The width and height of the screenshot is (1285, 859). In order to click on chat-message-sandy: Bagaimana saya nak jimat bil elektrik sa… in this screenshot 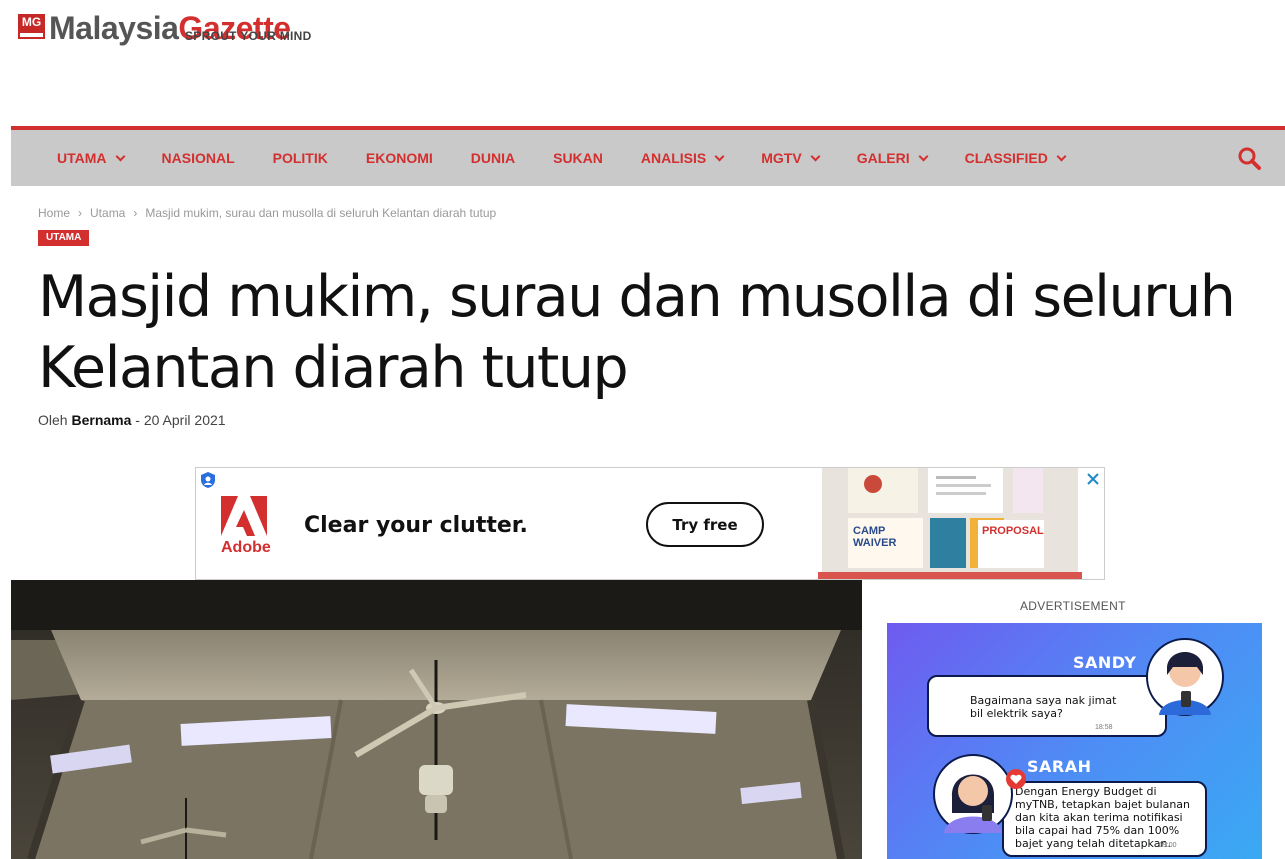, I will do `click(1043, 707)`.